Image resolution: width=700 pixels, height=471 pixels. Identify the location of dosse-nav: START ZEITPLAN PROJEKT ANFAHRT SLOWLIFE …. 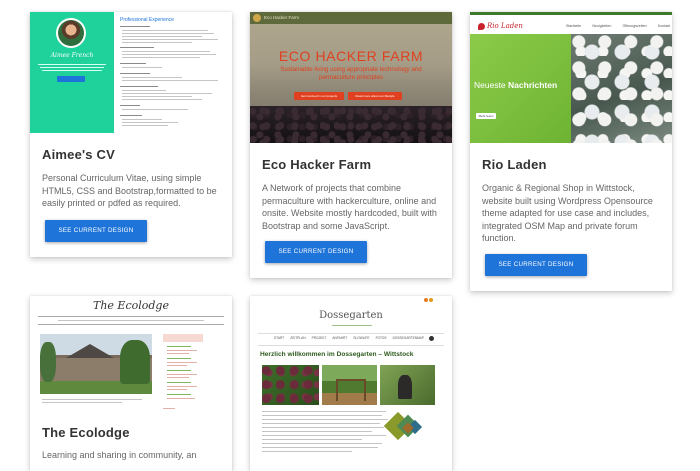
(349, 338).